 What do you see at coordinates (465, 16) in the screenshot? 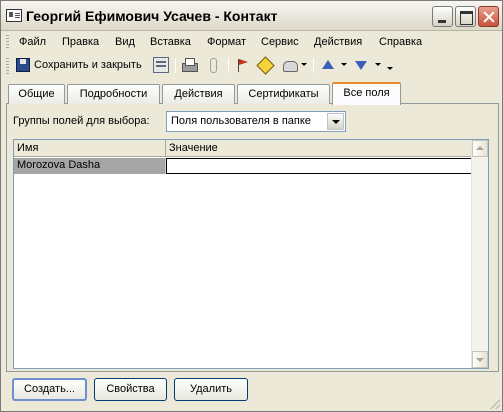
I see `maximize-button` at bounding box center [465, 16].